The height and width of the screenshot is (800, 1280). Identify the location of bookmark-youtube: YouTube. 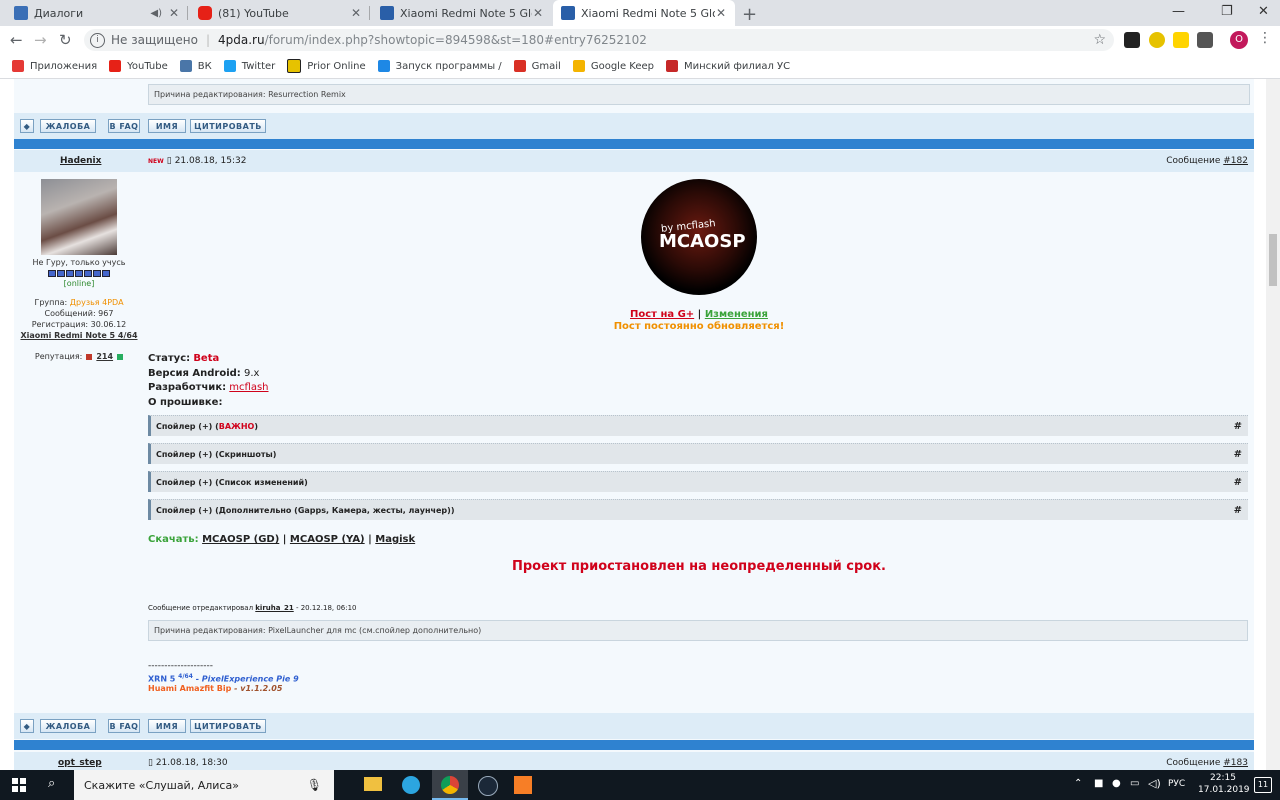
(138, 66).